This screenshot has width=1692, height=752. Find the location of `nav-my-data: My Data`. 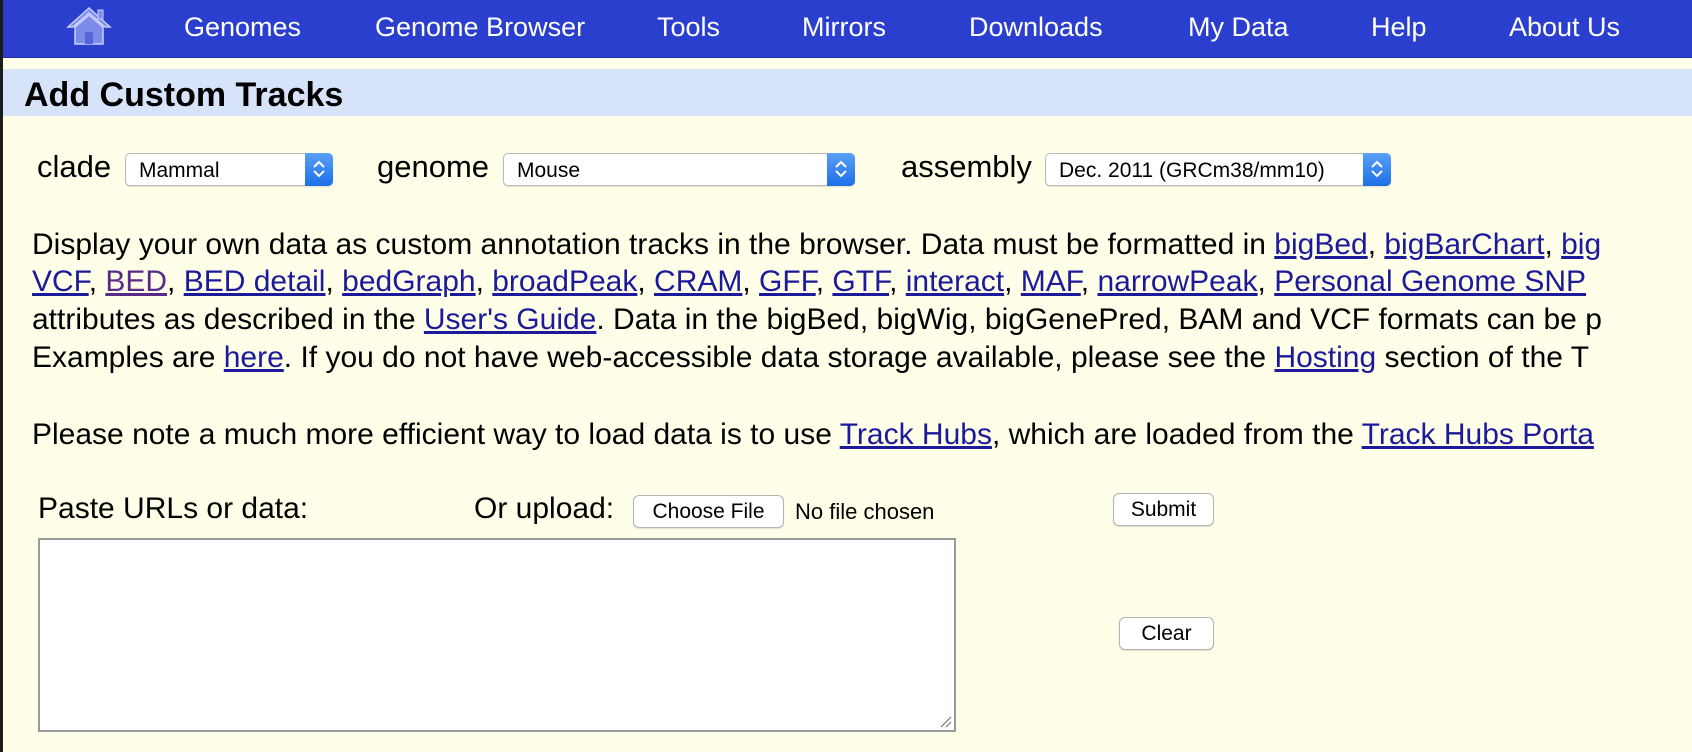

nav-my-data: My Data is located at coordinates (1238, 27).